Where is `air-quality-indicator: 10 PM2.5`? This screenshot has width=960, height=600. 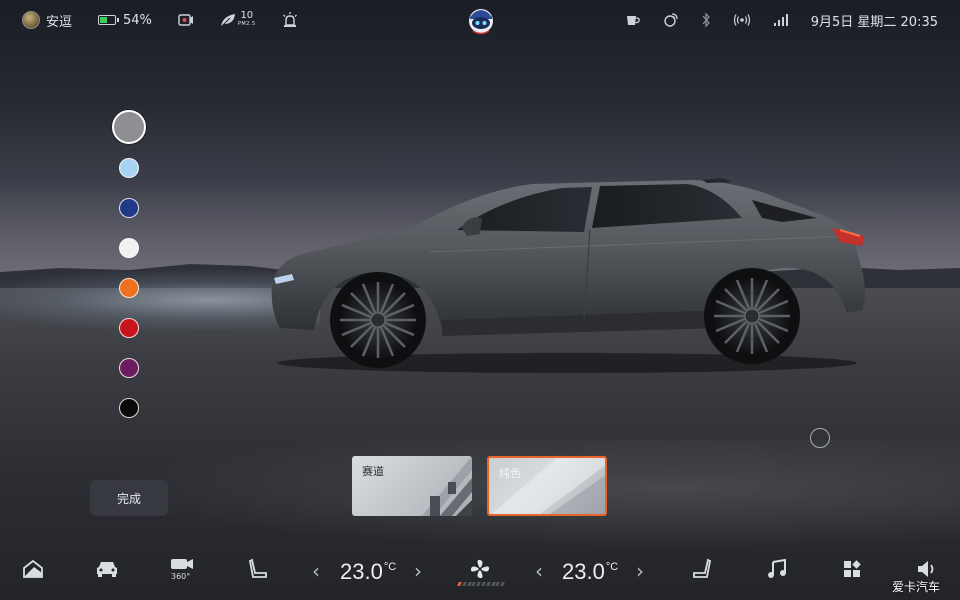
air-quality-indicator: 10 PM2.5 is located at coordinates (238, 19).